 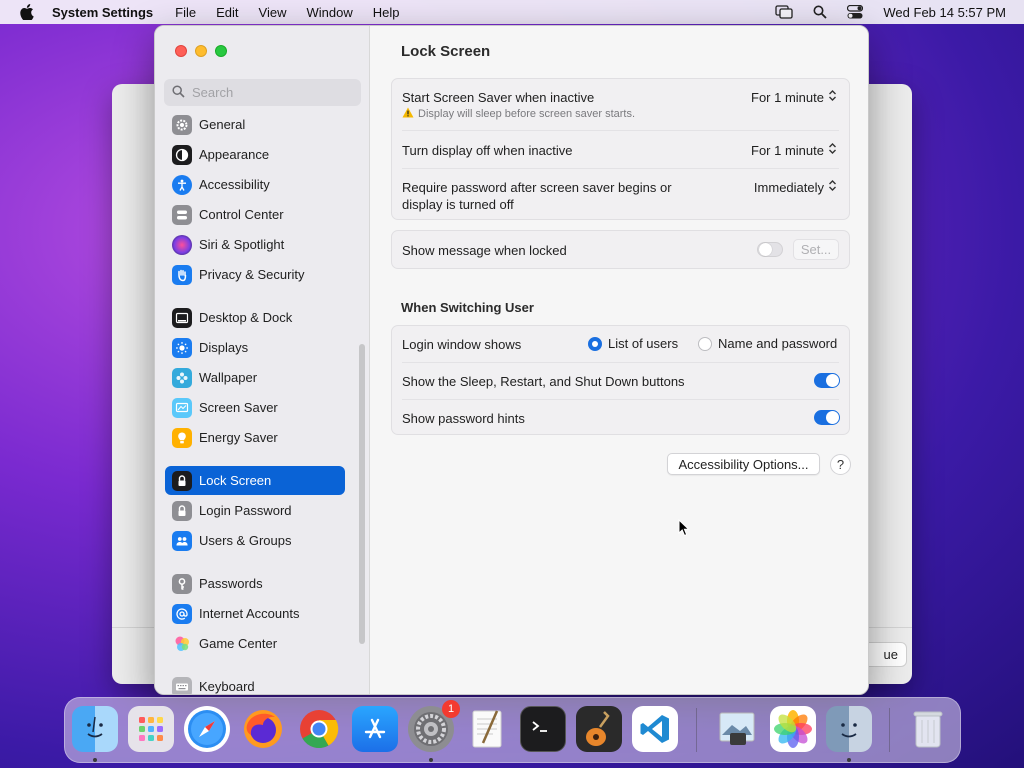 What do you see at coordinates (182, 644) in the screenshot?
I see `game-center-icon` at bounding box center [182, 644].